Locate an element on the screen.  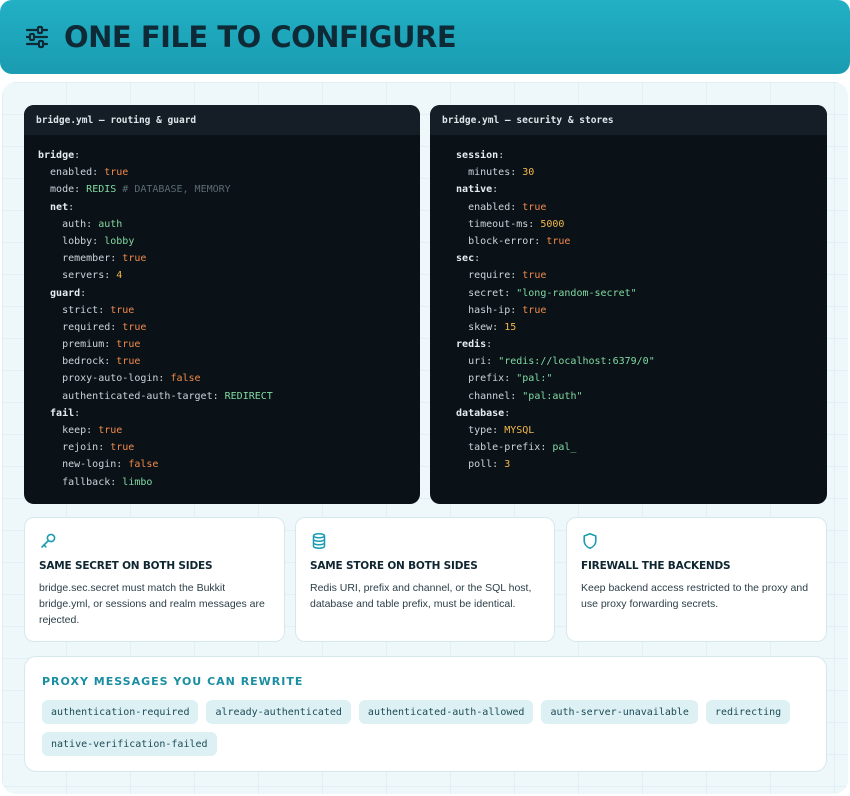
code-token: 15 is located at coordinates (510, 327).